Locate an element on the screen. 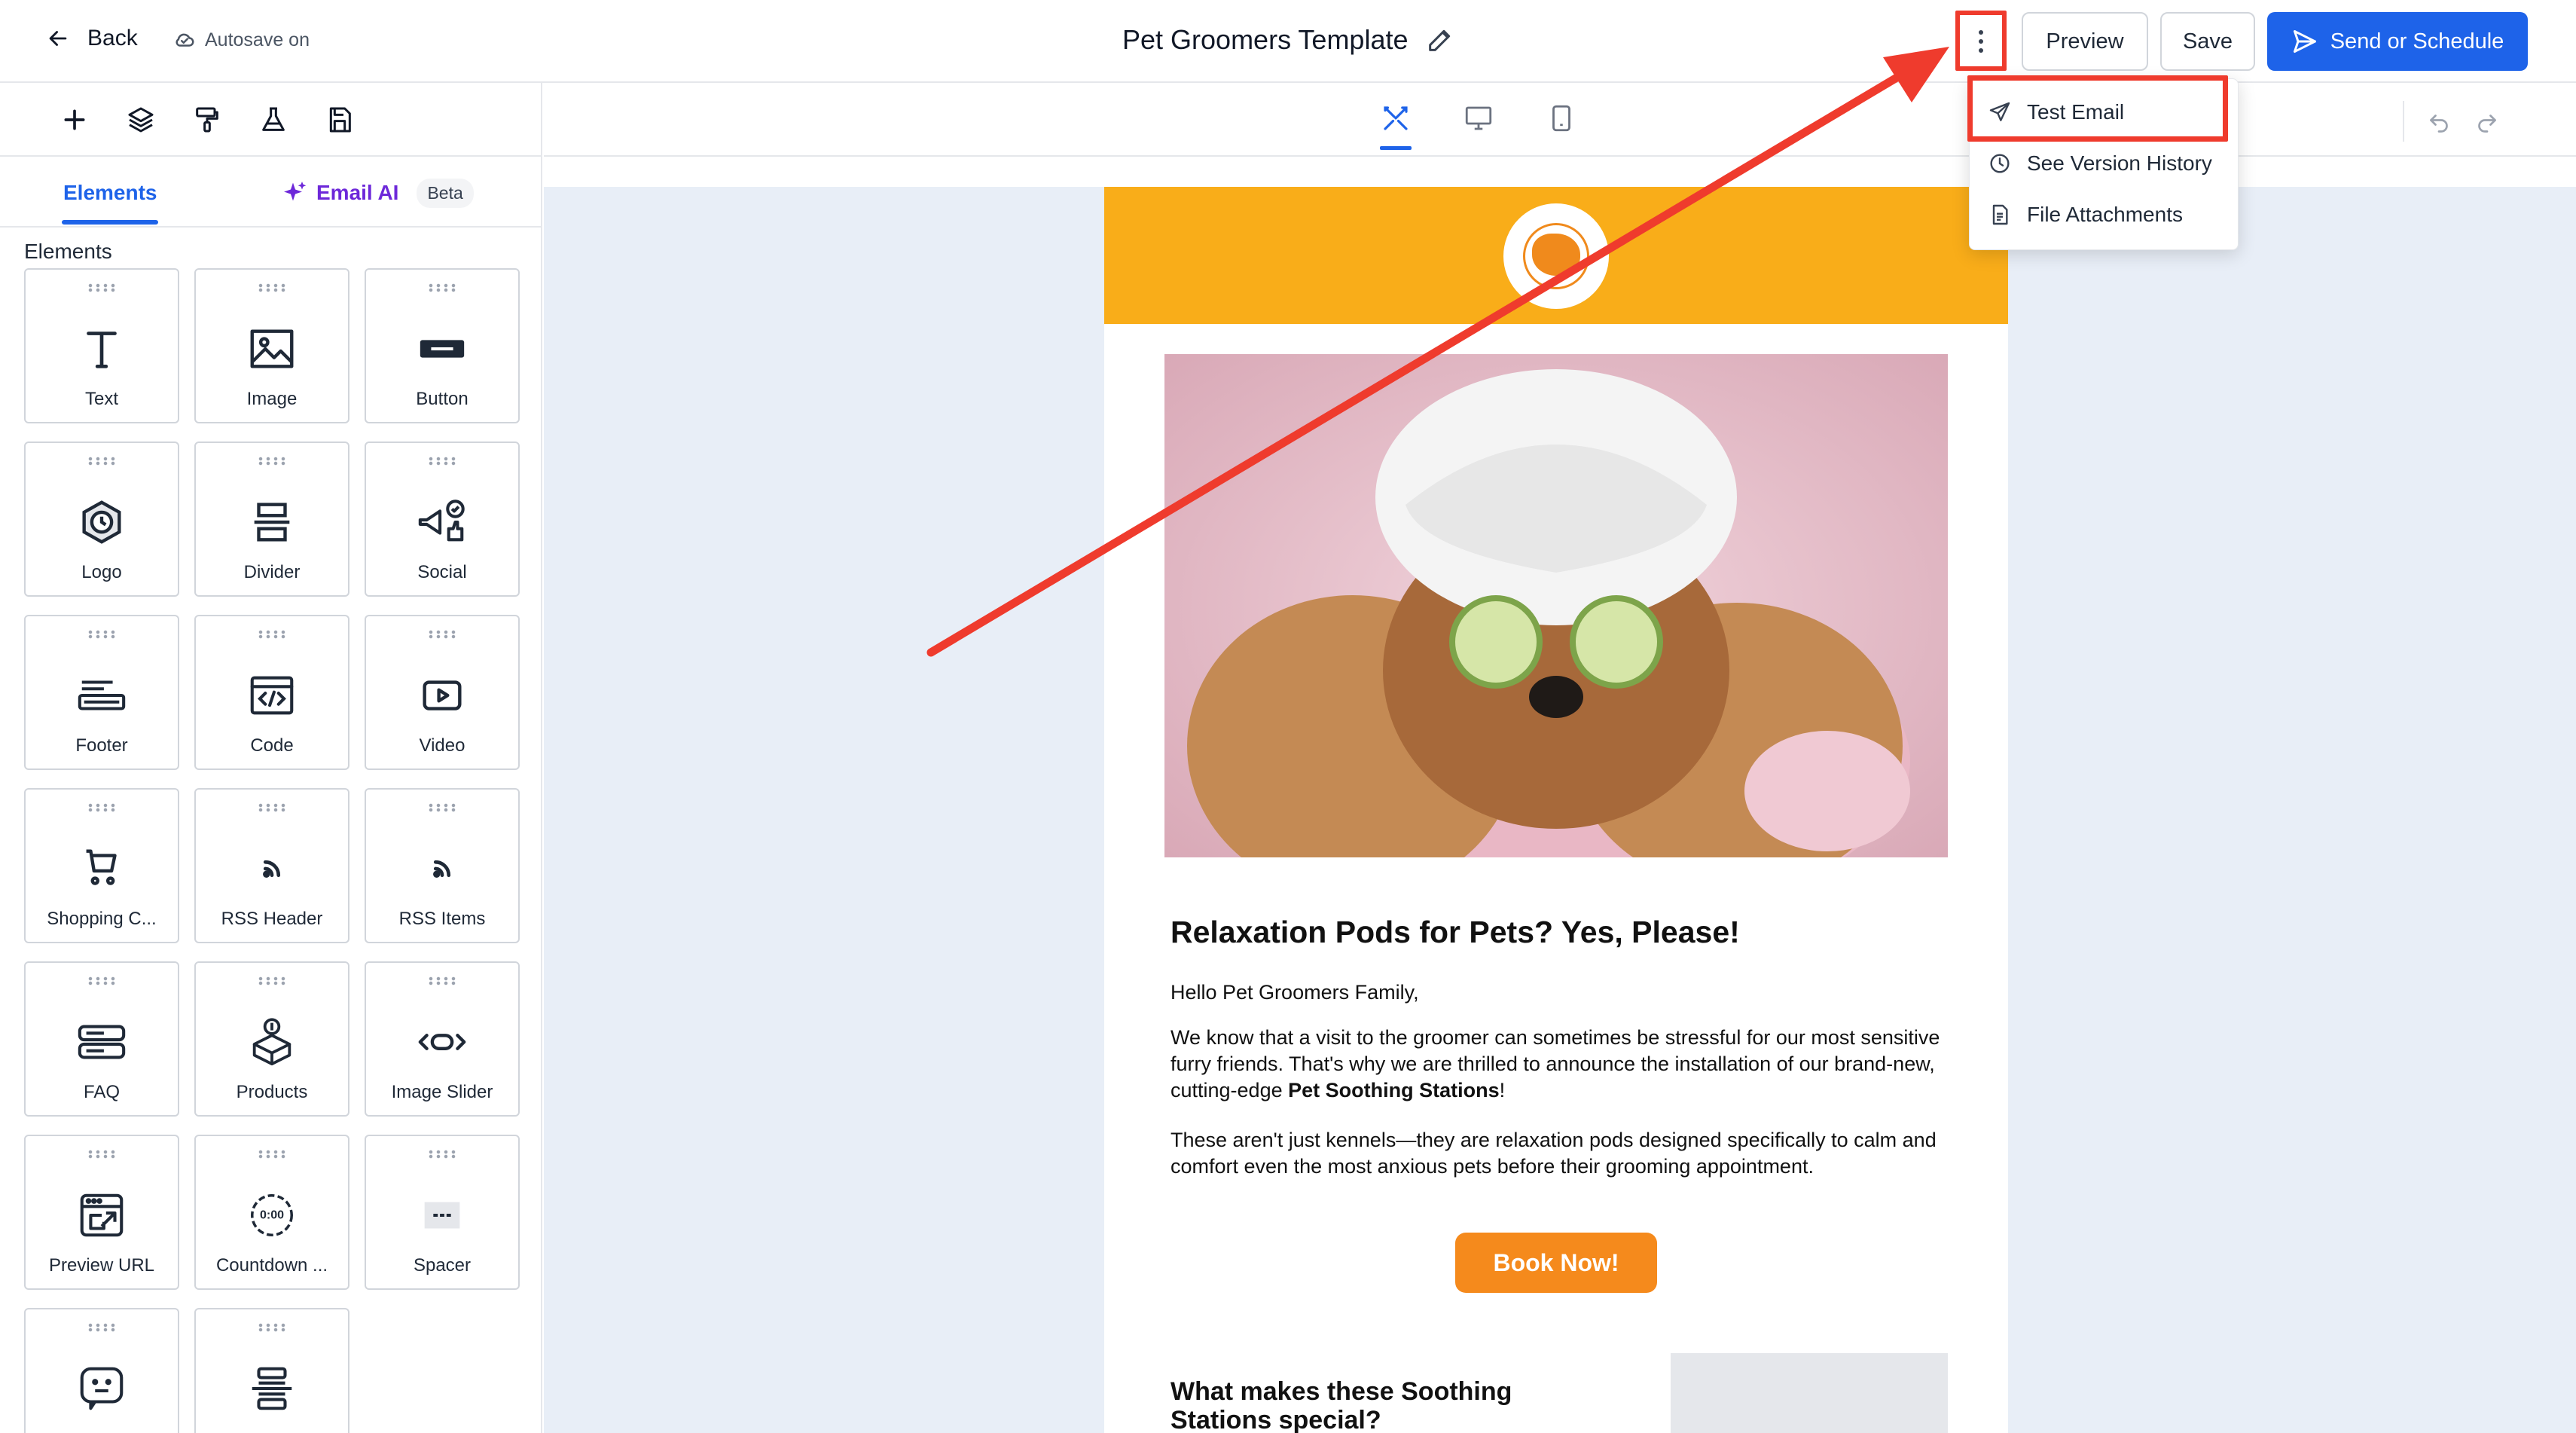 The image size is (2576, 1433). active-tab-indicator is located at coordinates (110, 222).